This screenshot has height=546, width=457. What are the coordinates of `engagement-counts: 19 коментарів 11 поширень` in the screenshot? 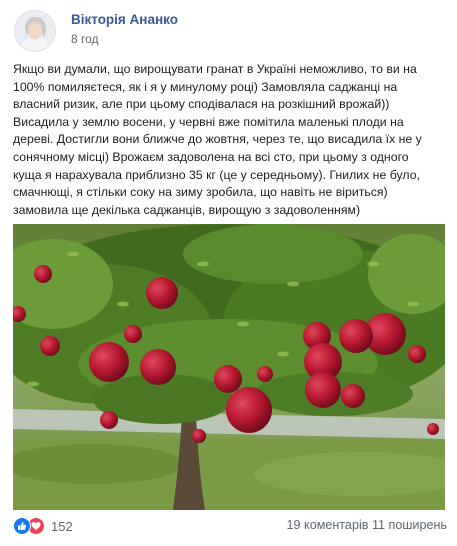 It's located at (367, 525).